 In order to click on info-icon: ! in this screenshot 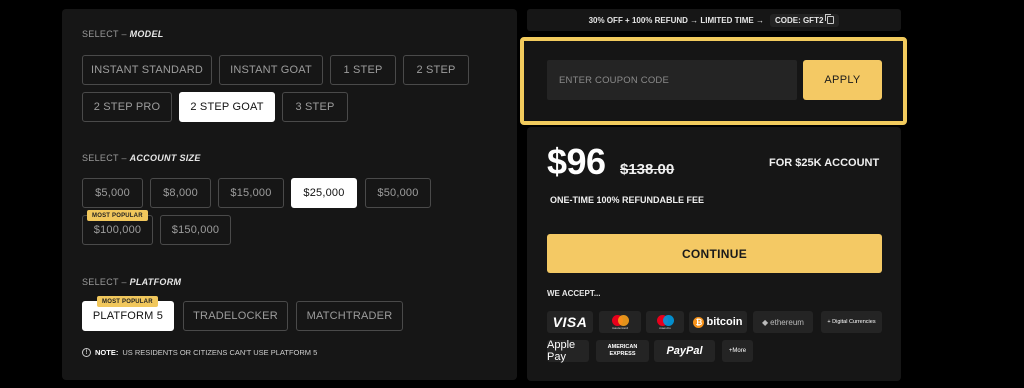, I will do `click(86, 352)`.